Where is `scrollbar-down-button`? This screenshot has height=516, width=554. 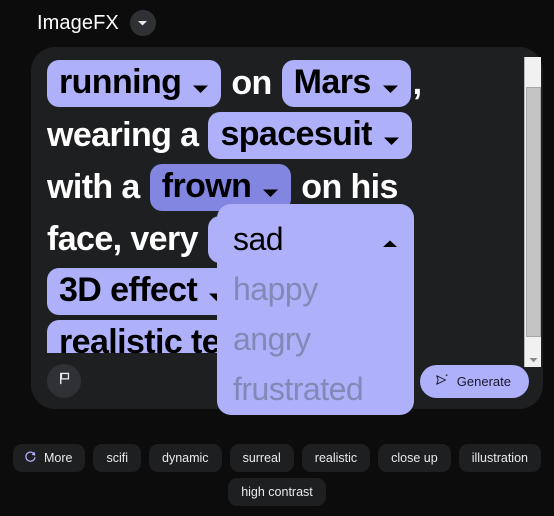
scrollbar-down-button is located at coordinates (533, 359).